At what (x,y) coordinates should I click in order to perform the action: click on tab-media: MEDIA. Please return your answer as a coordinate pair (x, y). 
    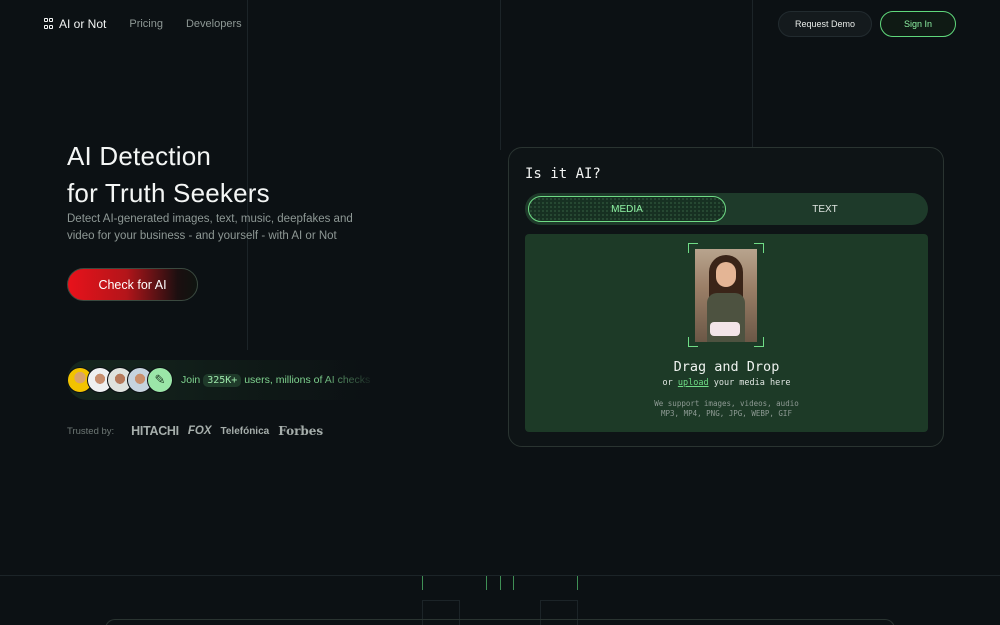
    Looking at the image, I should click on (627, 209).